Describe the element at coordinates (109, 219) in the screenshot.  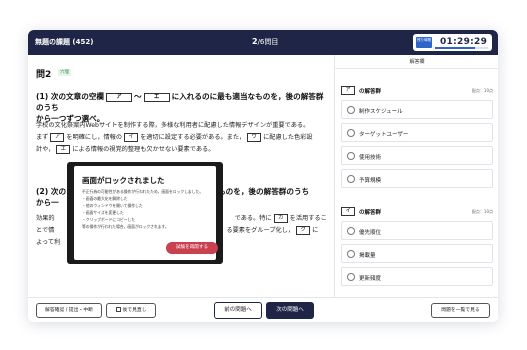
I see `dialog-line: ・クリップボードにコピーした` at that location.